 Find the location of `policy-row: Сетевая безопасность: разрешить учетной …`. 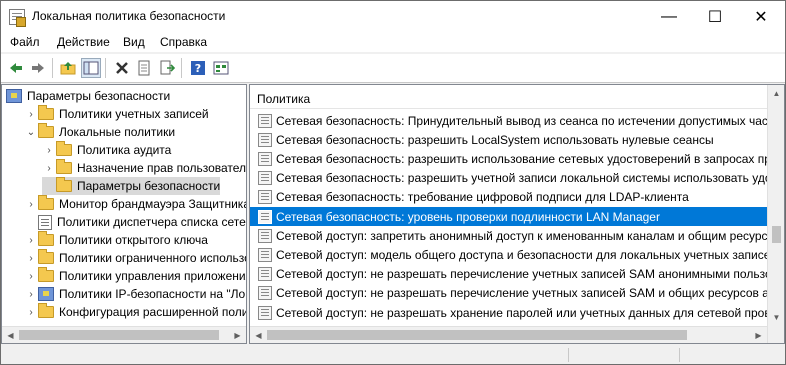

policy-row: Сетевая безопасность: разрешить учетной … is located at coordinates (509, 178).